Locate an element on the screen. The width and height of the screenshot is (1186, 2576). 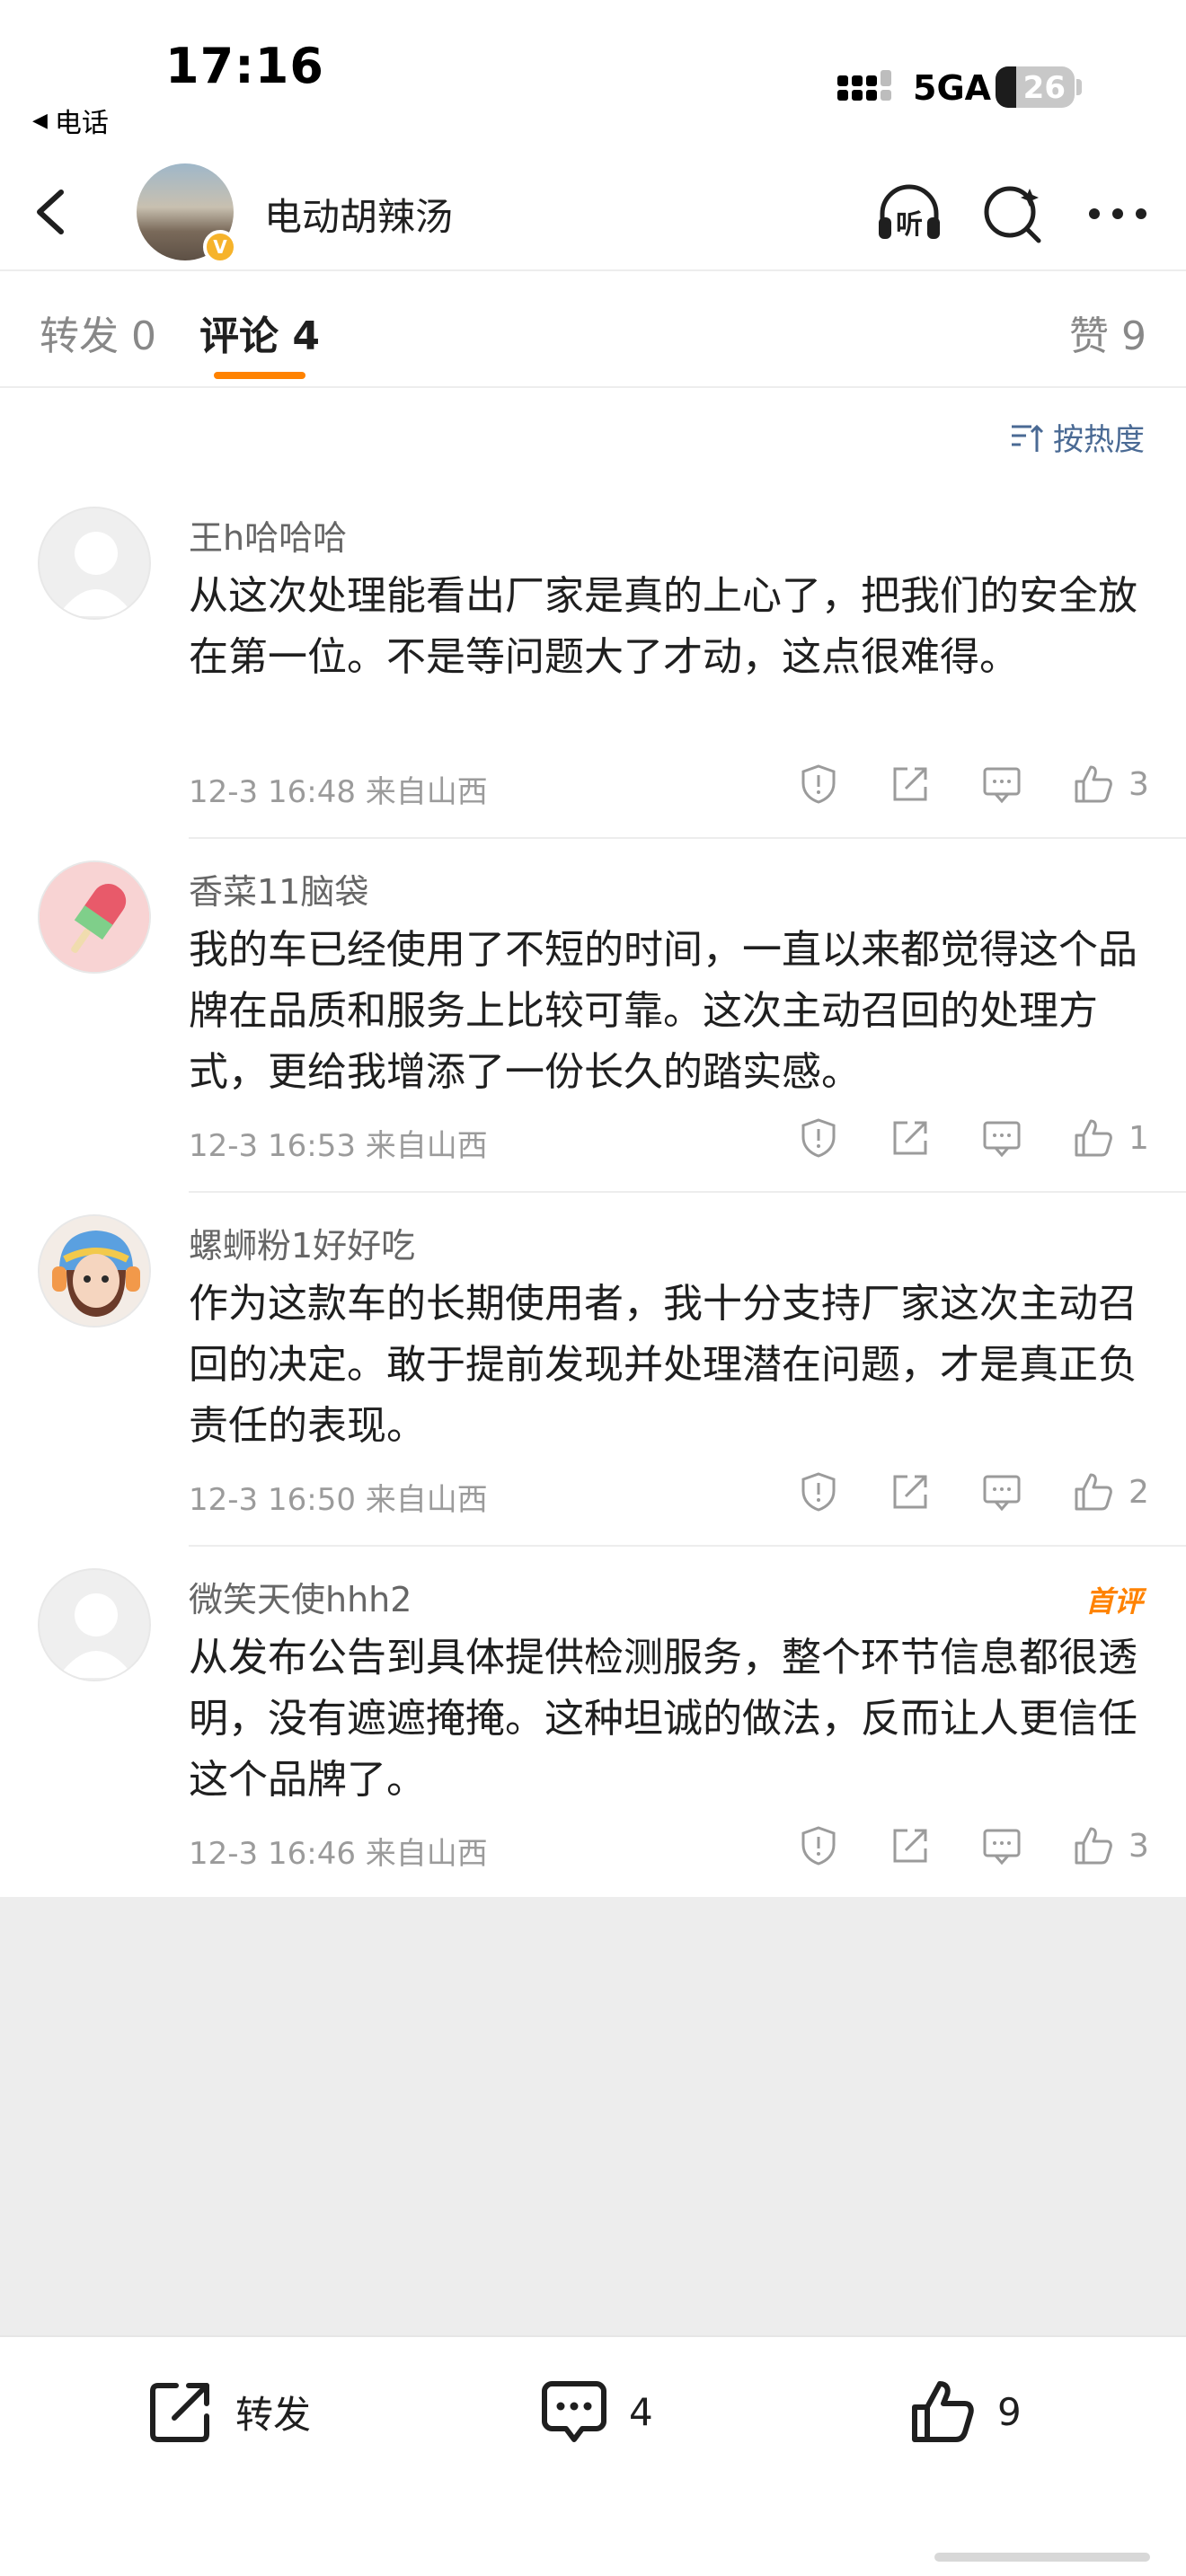
sort-icon is located at coordinates (1028, 438).